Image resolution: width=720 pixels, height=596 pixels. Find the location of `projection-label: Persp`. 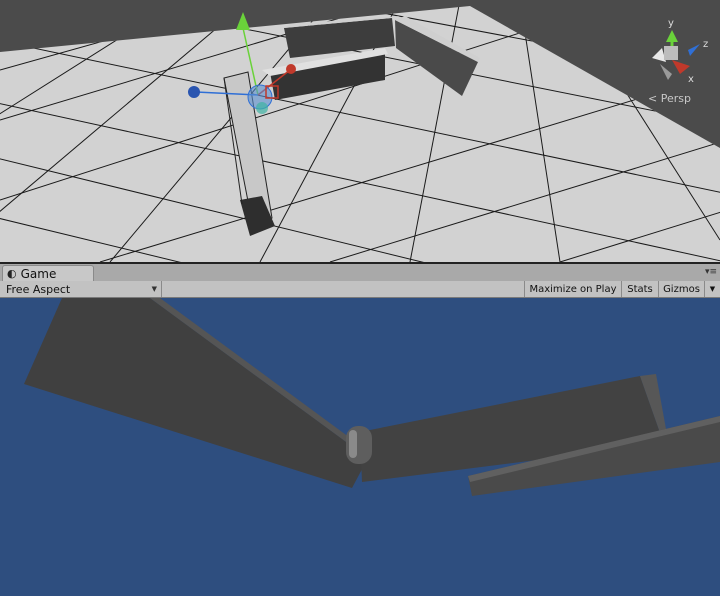

projection-label: Persp is located at coordinates (675, 98).